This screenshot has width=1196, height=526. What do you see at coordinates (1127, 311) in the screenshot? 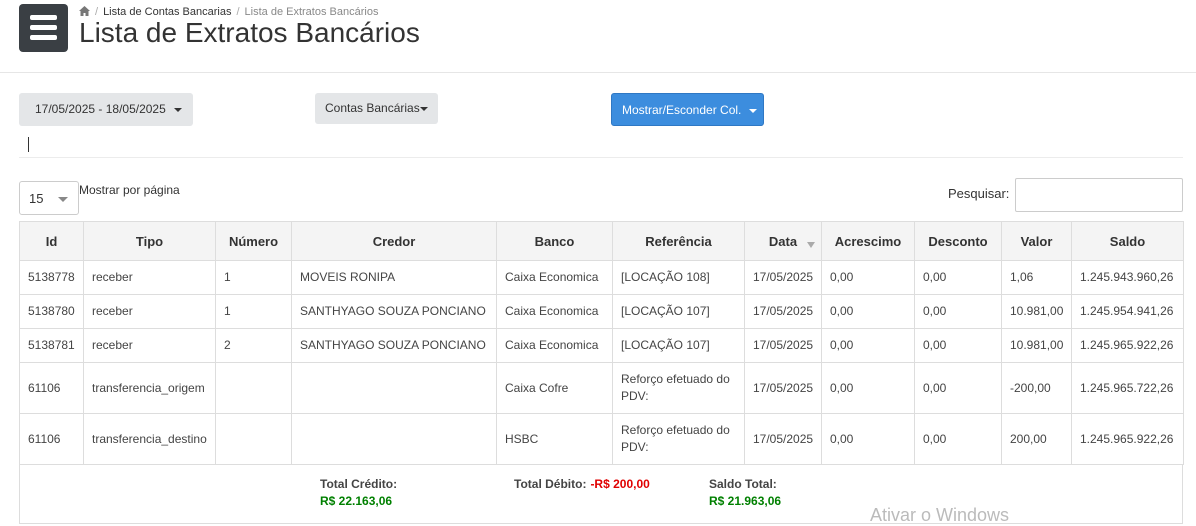
I see `cell-saldo: 1.245.954.941,26` at bounding box center [1127, 311].